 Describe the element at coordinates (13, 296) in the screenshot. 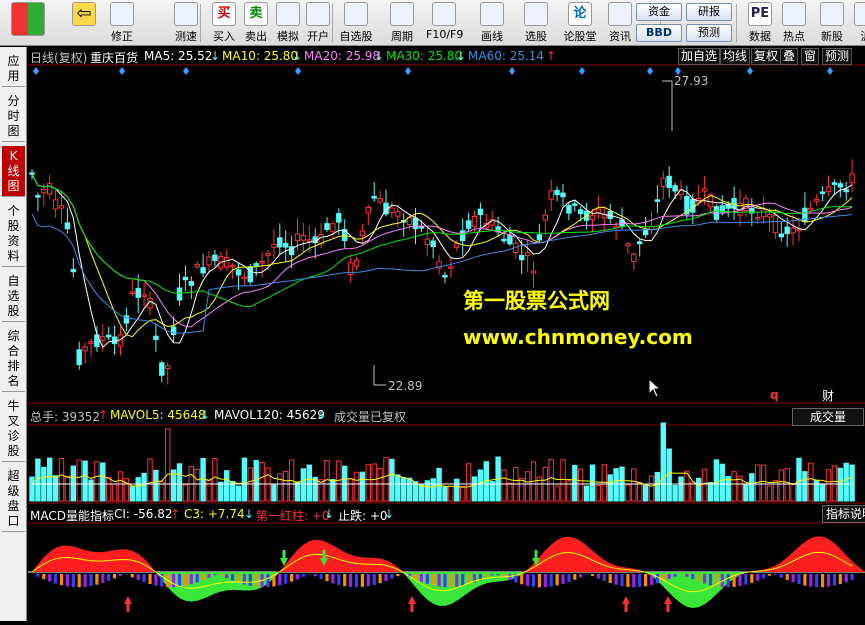

I see `sidebar-tab-4: 自选股` at that location.